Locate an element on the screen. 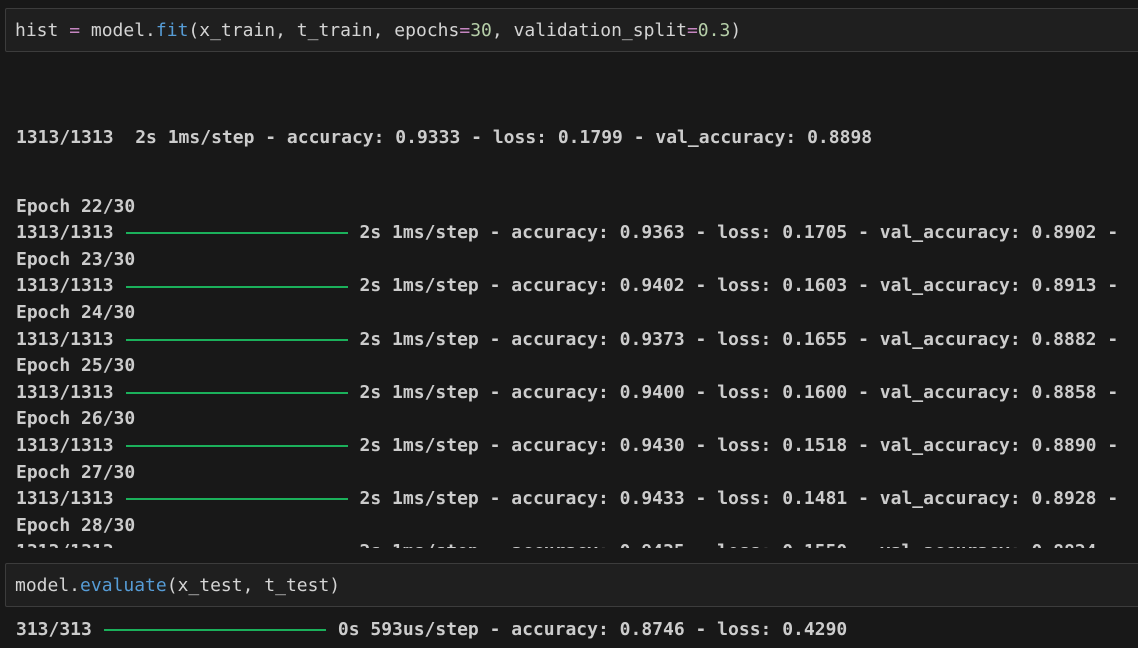 This screenshot has width=1138, height=648. eval-time: 0s 593us/step is located at coordinates (408, 629).